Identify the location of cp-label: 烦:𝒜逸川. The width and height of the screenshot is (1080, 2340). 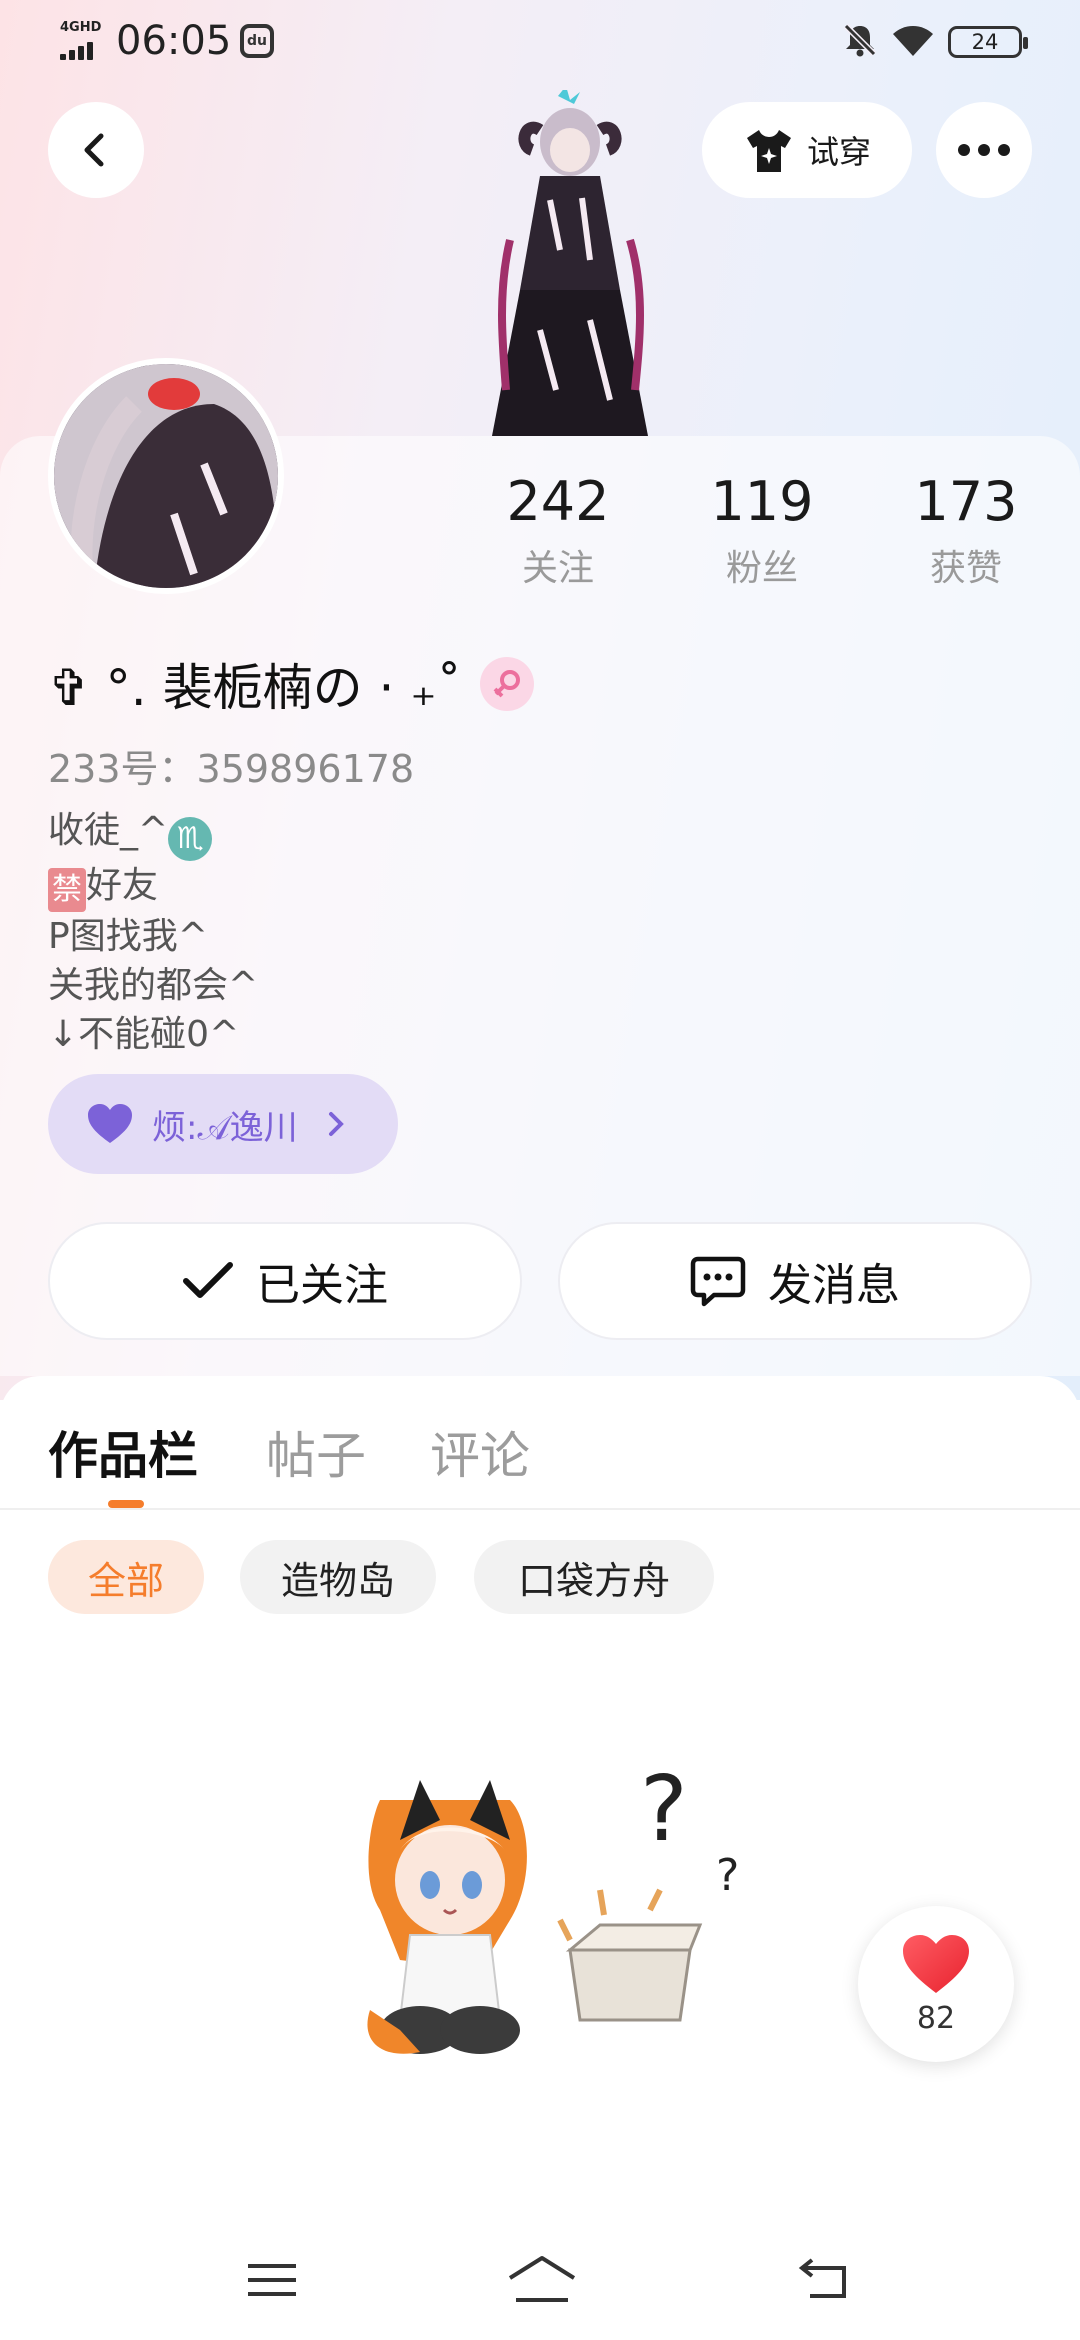
(225, 1127).